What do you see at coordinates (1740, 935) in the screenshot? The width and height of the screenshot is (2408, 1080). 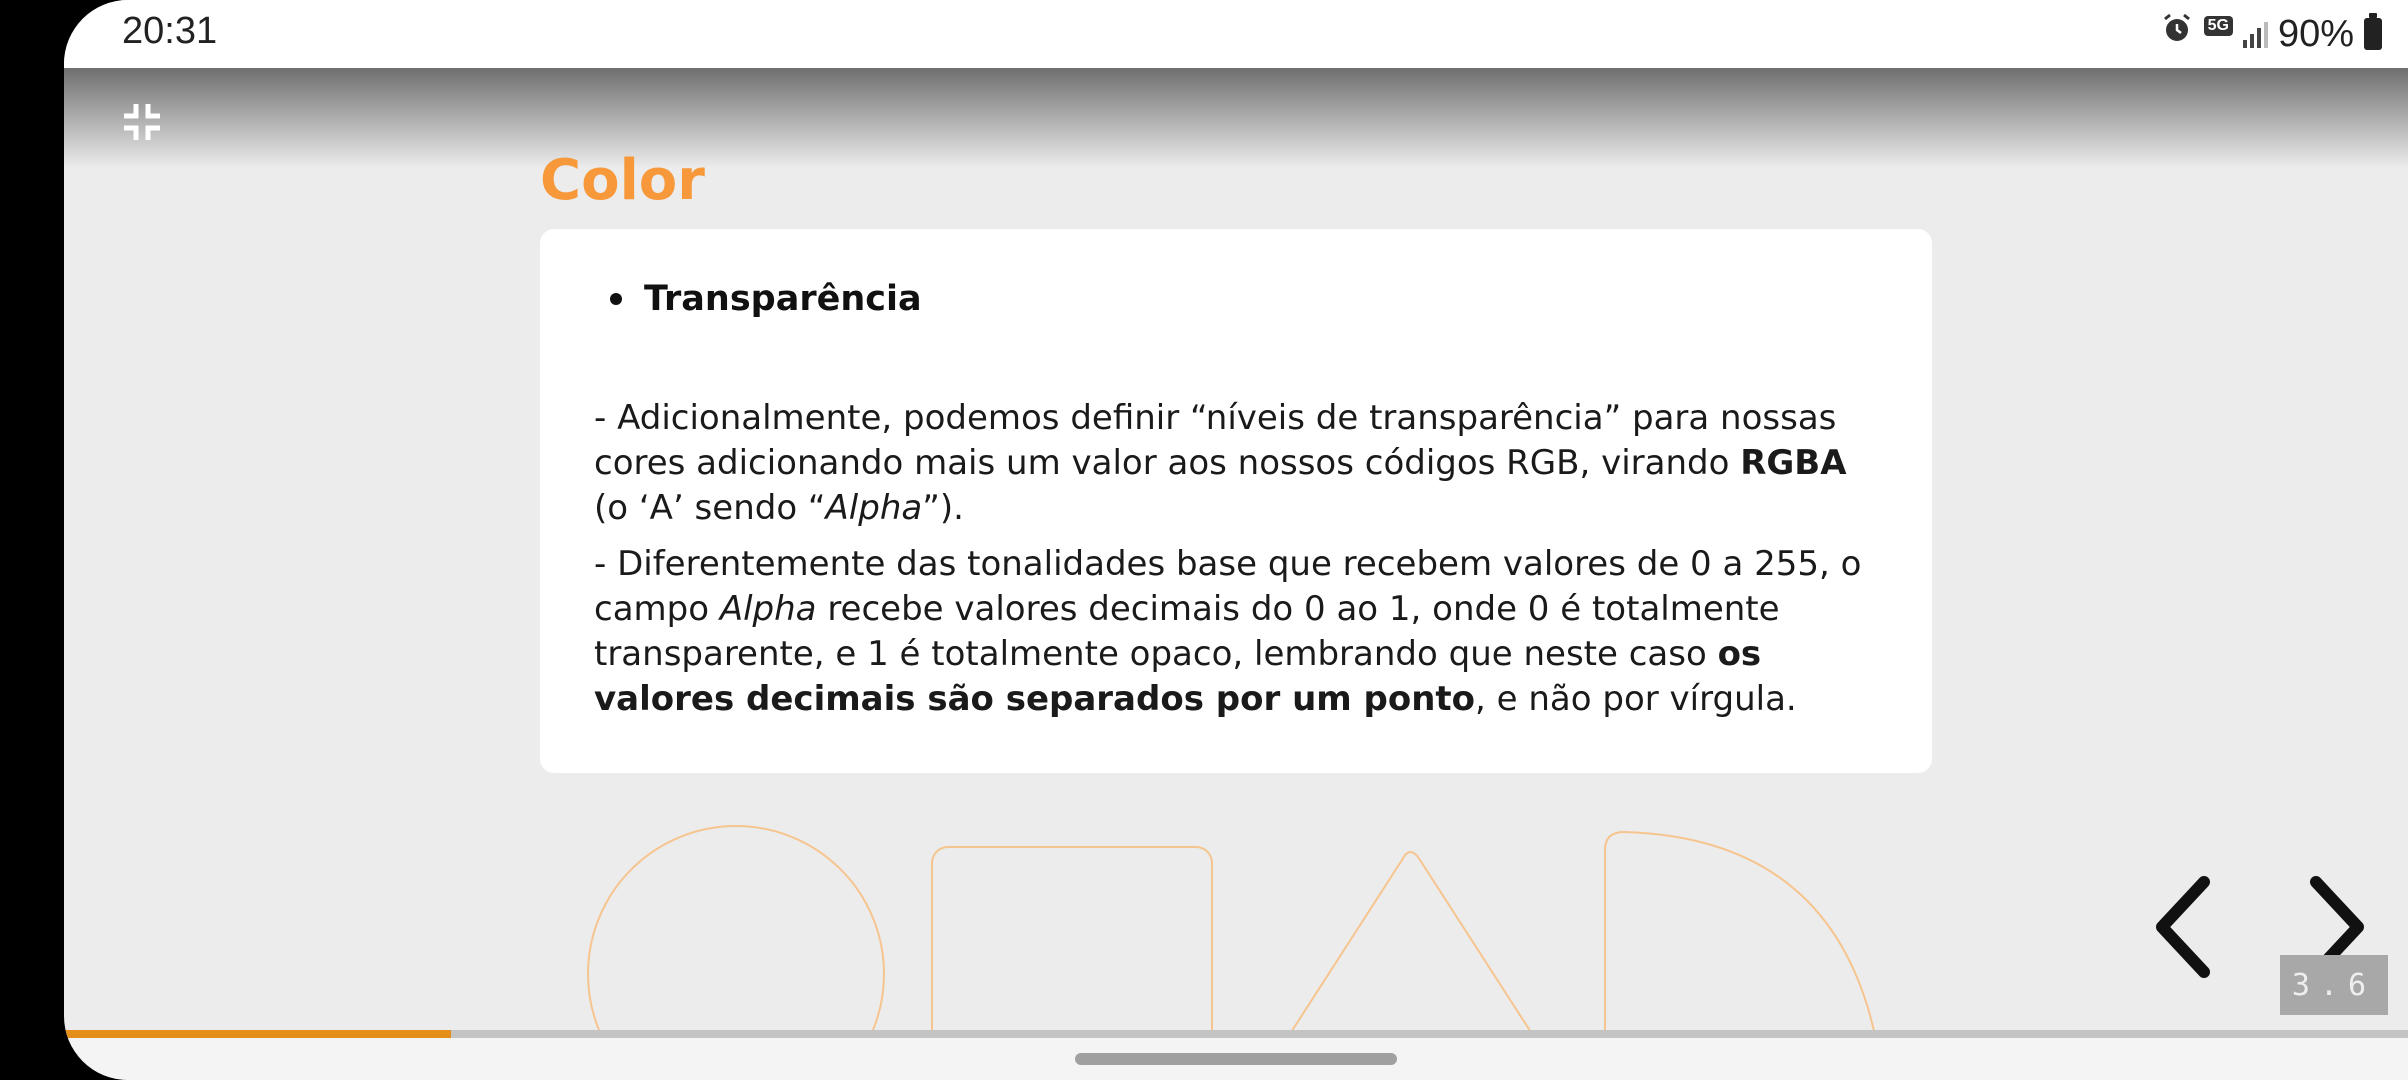 I see `decor-quarter-circle` at bounding box center [1740, 935].